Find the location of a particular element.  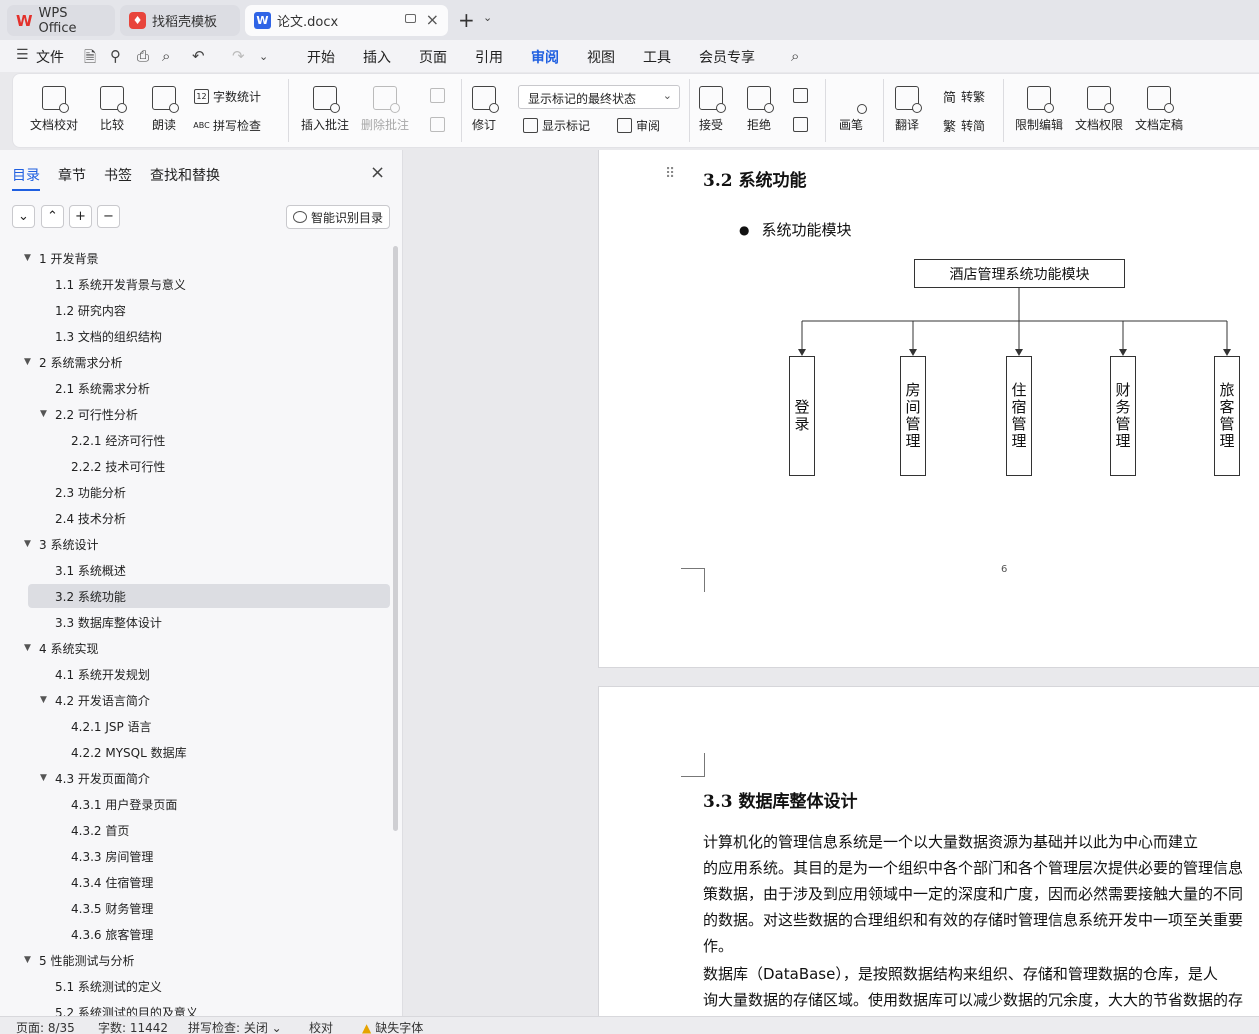

toc-item: 4.1 系统开发规划 is located at coordinates (209, 674).